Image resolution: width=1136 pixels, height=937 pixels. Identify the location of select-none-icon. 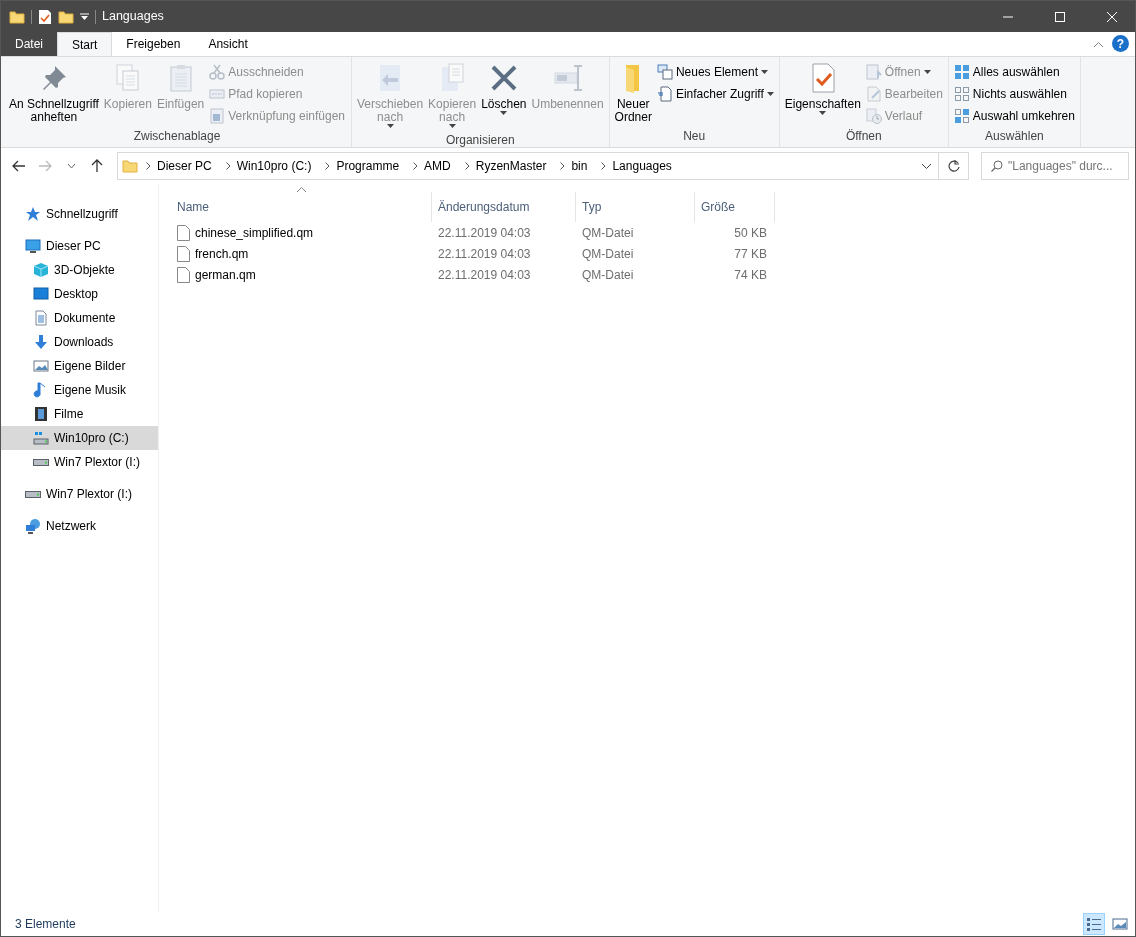
(961, 94).